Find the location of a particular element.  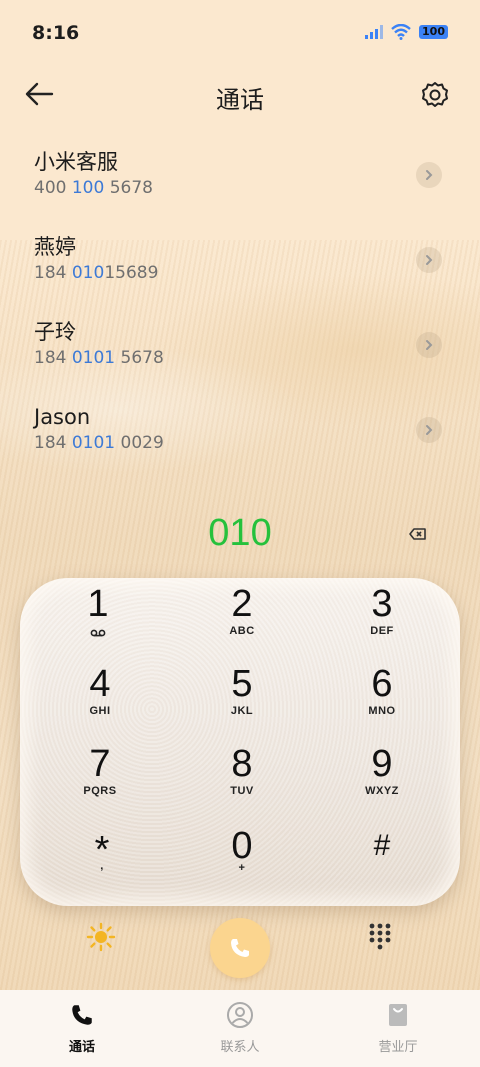

key-8: 8 TUV is located at coordinates (242, 779).